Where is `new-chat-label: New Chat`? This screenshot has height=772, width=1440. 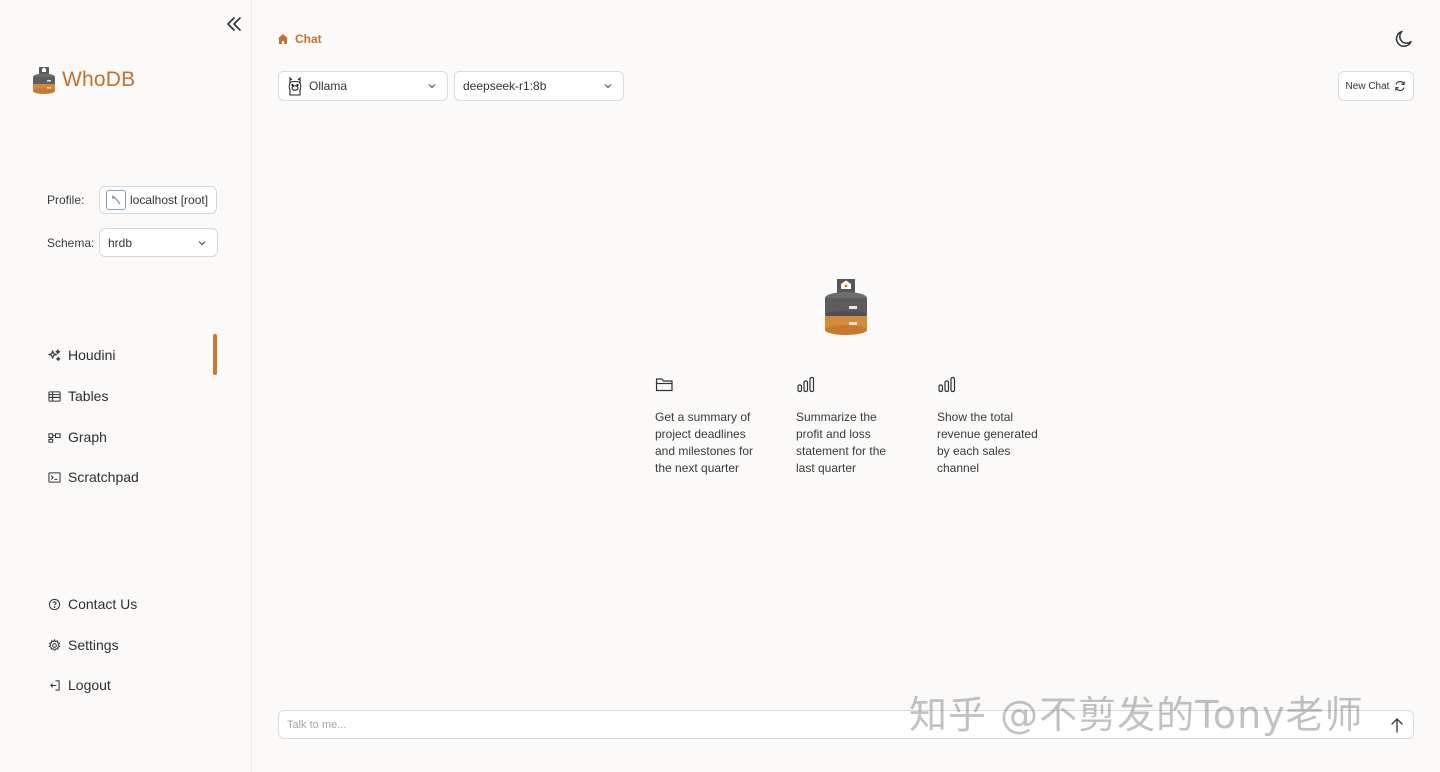 new-chat-label: New Chat is located at coordinates (1367, 86).